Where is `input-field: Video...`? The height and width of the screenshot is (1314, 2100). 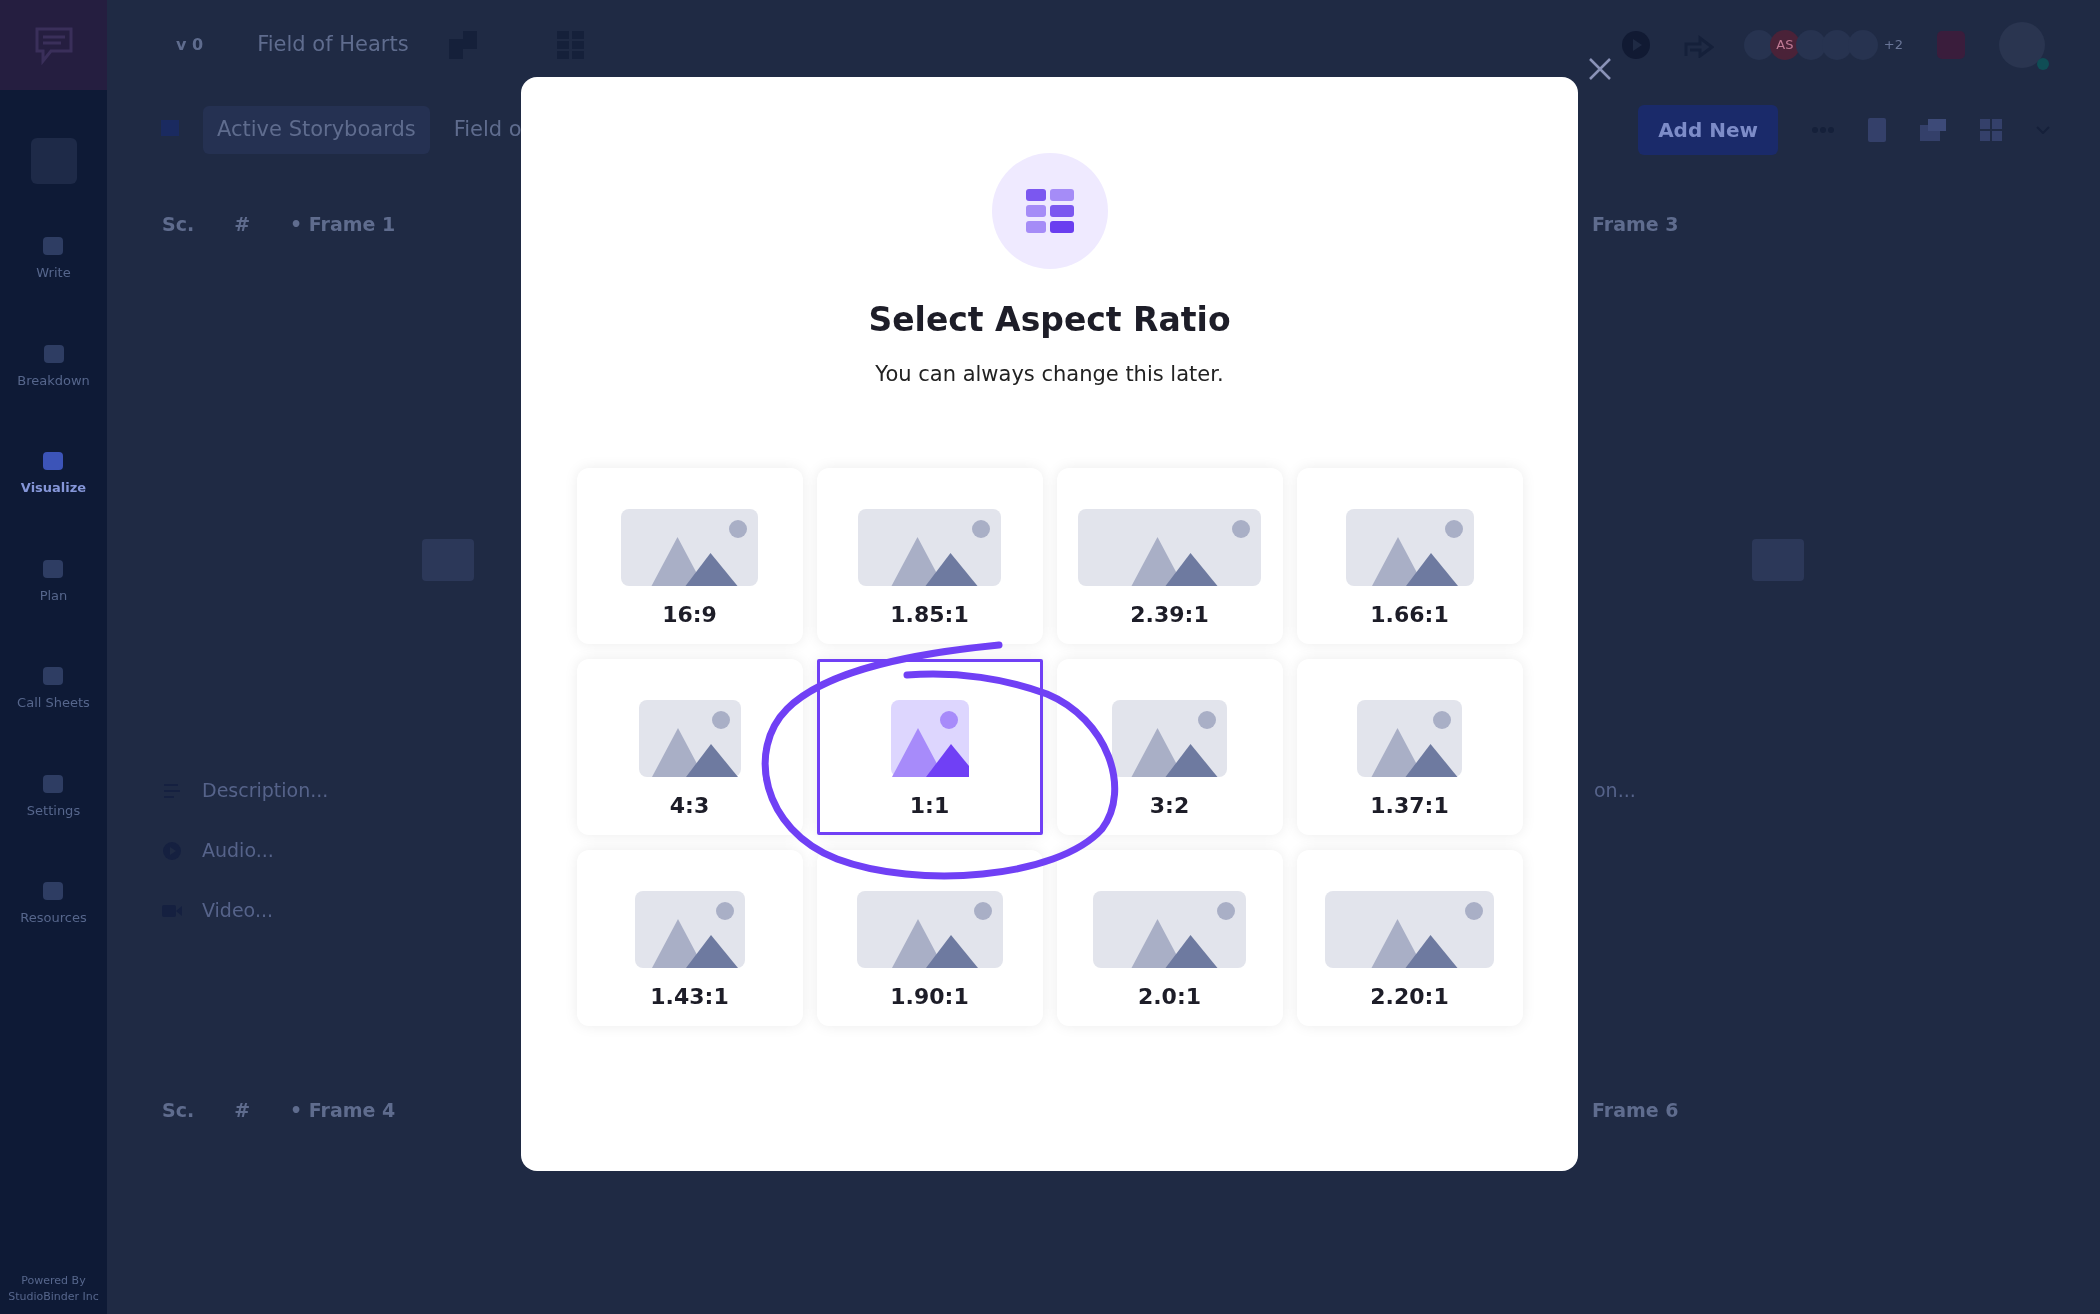
input-field: Video... is located at coordinates (325, 910).